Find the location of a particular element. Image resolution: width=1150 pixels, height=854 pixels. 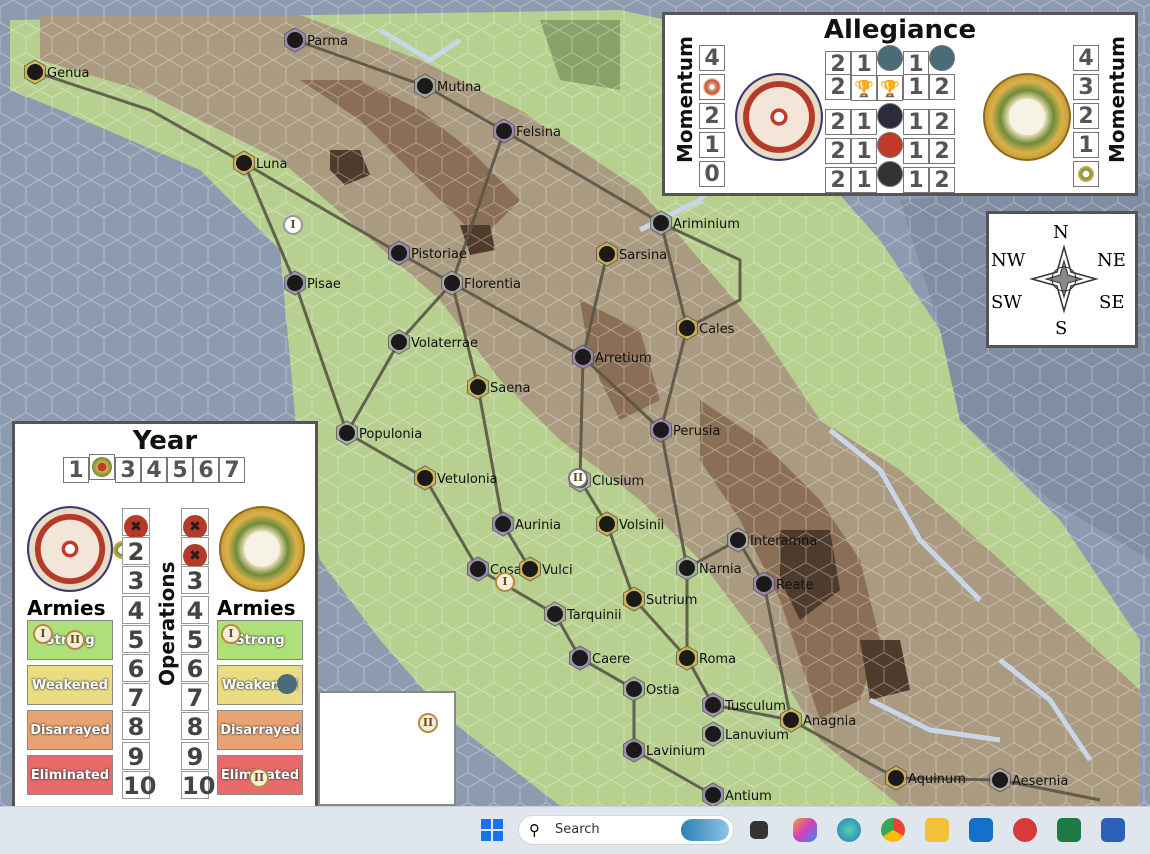

copilot-icon is located at coordinates (805, 830).